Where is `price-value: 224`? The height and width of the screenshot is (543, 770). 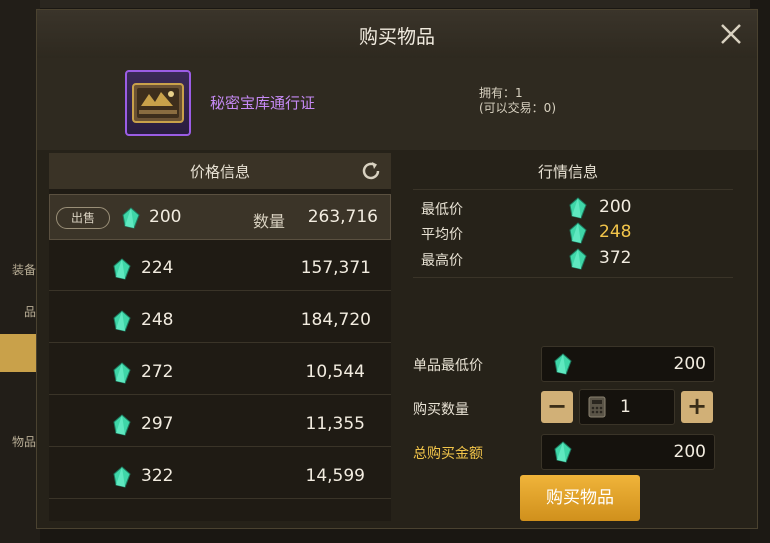
price-value: 224 is located at coordinates (157, 268).